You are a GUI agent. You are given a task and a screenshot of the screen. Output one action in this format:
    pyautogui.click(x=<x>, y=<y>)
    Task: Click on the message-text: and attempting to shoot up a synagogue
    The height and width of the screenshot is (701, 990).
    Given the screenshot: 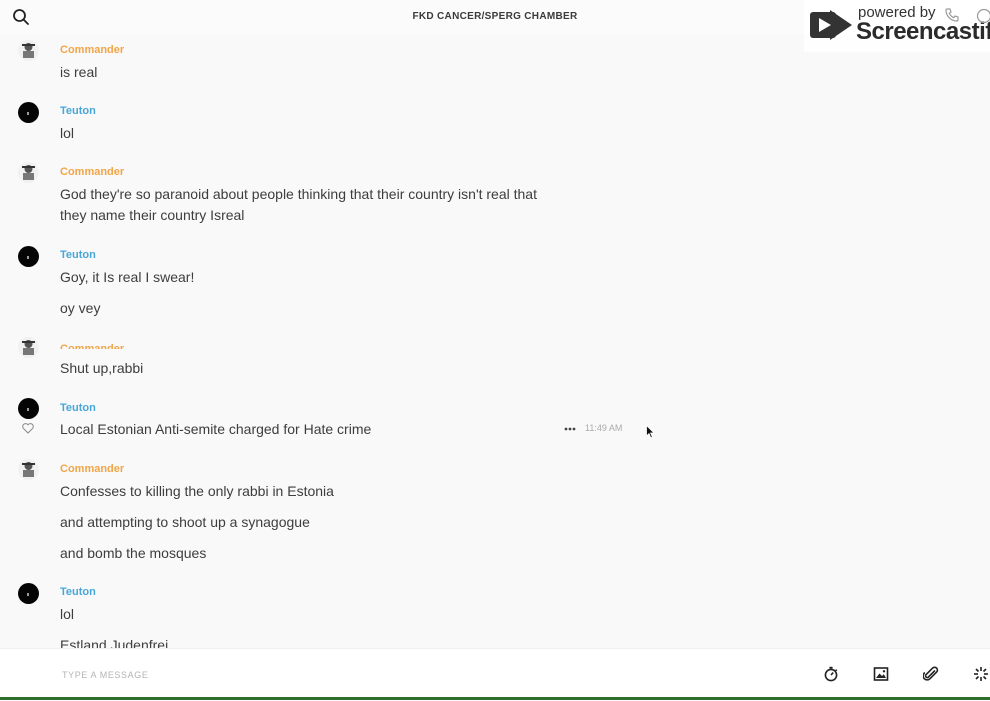 What is the action you would take?
    pyautogui.click(x=185, y=522)
    